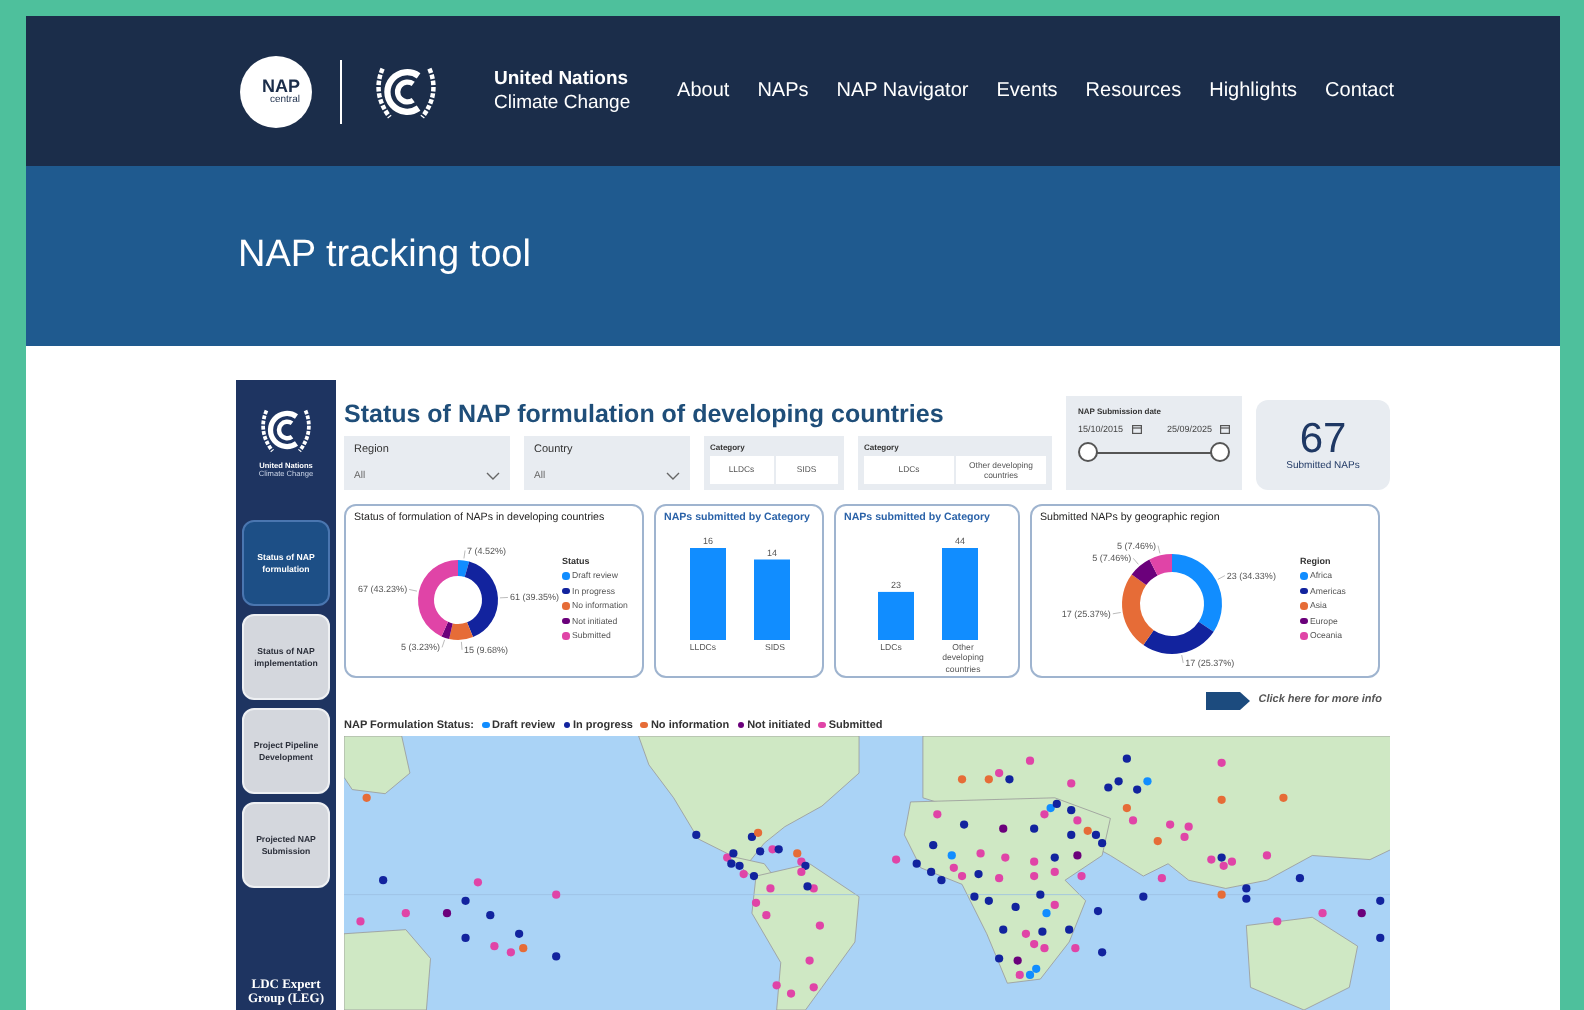  I want to click on nav-link: Events, so click(1027, 91).